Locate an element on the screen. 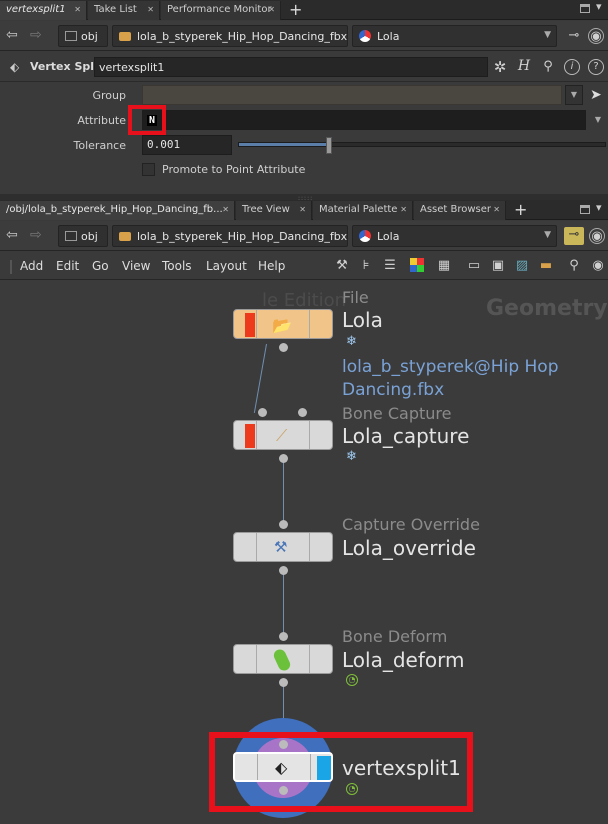 The image size is (608, 824). menu-layout: Layout is located at coordinates (226, 266).